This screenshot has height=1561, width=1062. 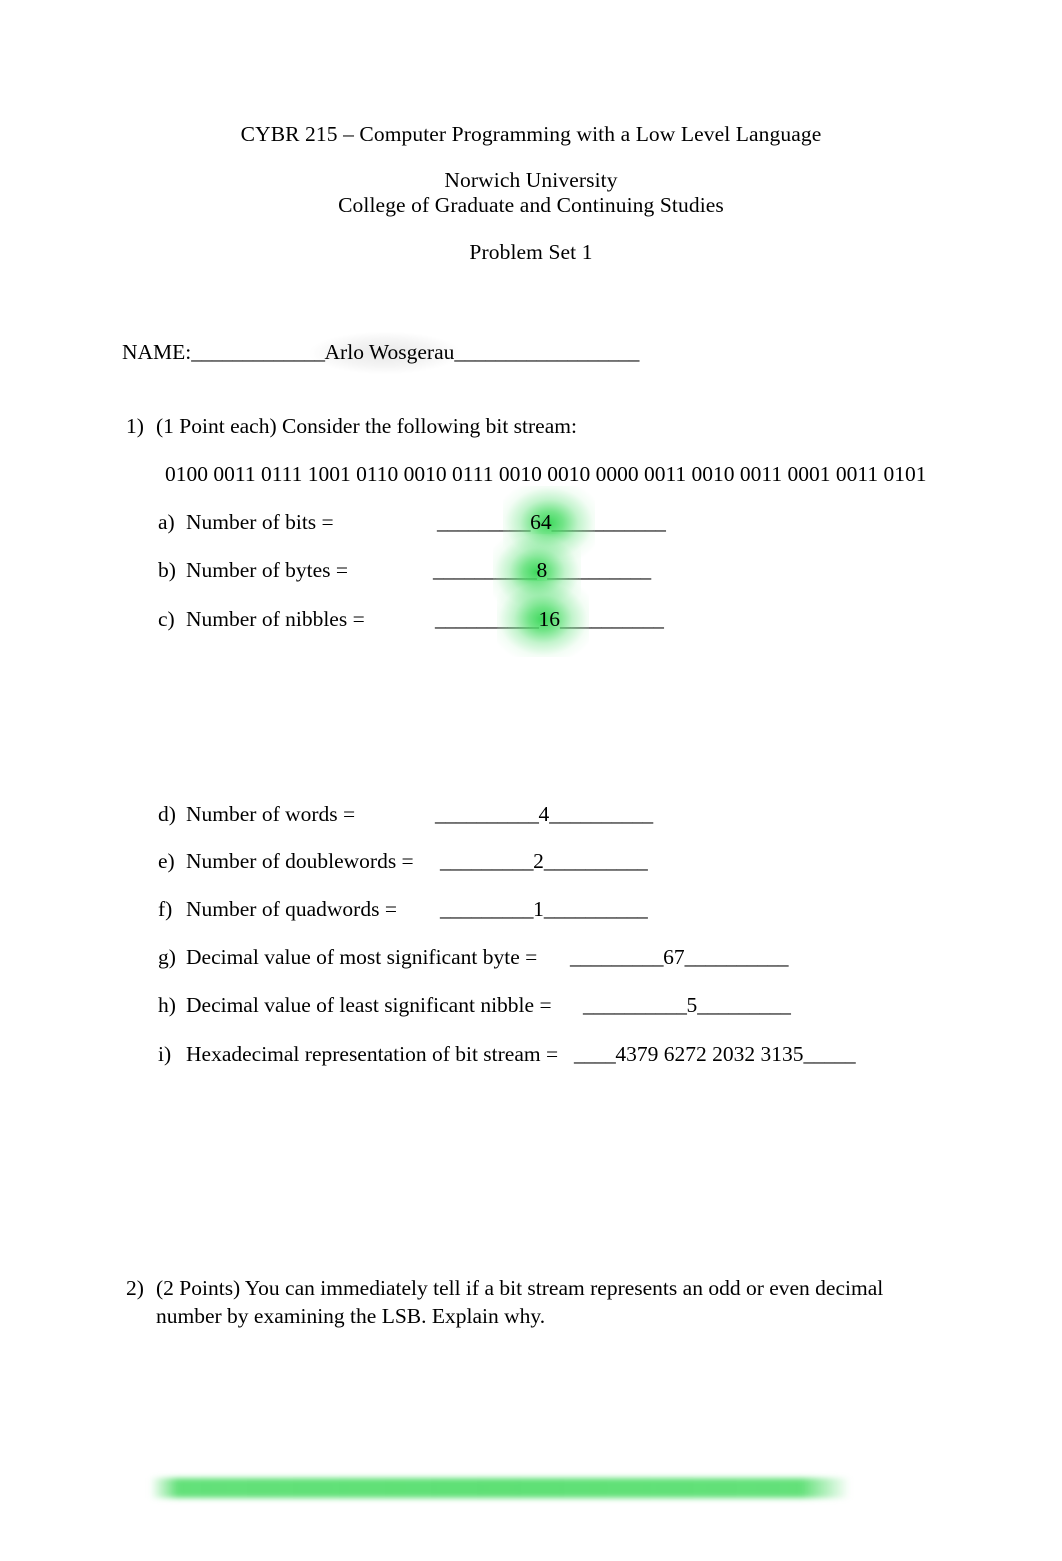 I want to click on sub-item-a-answer: _________64___________, so click(x=551, y=523).